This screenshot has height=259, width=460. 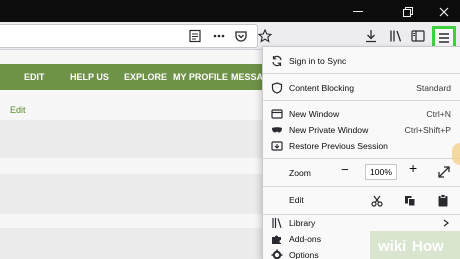 I want to click on scroll-indicator, so click(x=456, y=154).